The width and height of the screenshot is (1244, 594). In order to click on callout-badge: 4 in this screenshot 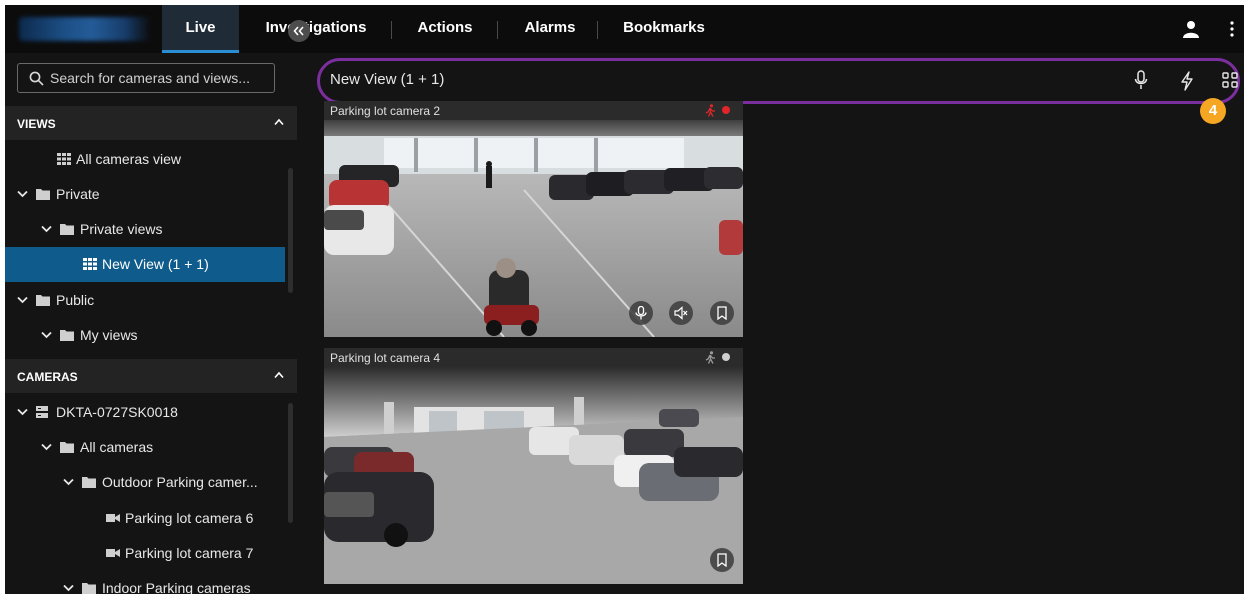, I will do `click(1213, 111)`.